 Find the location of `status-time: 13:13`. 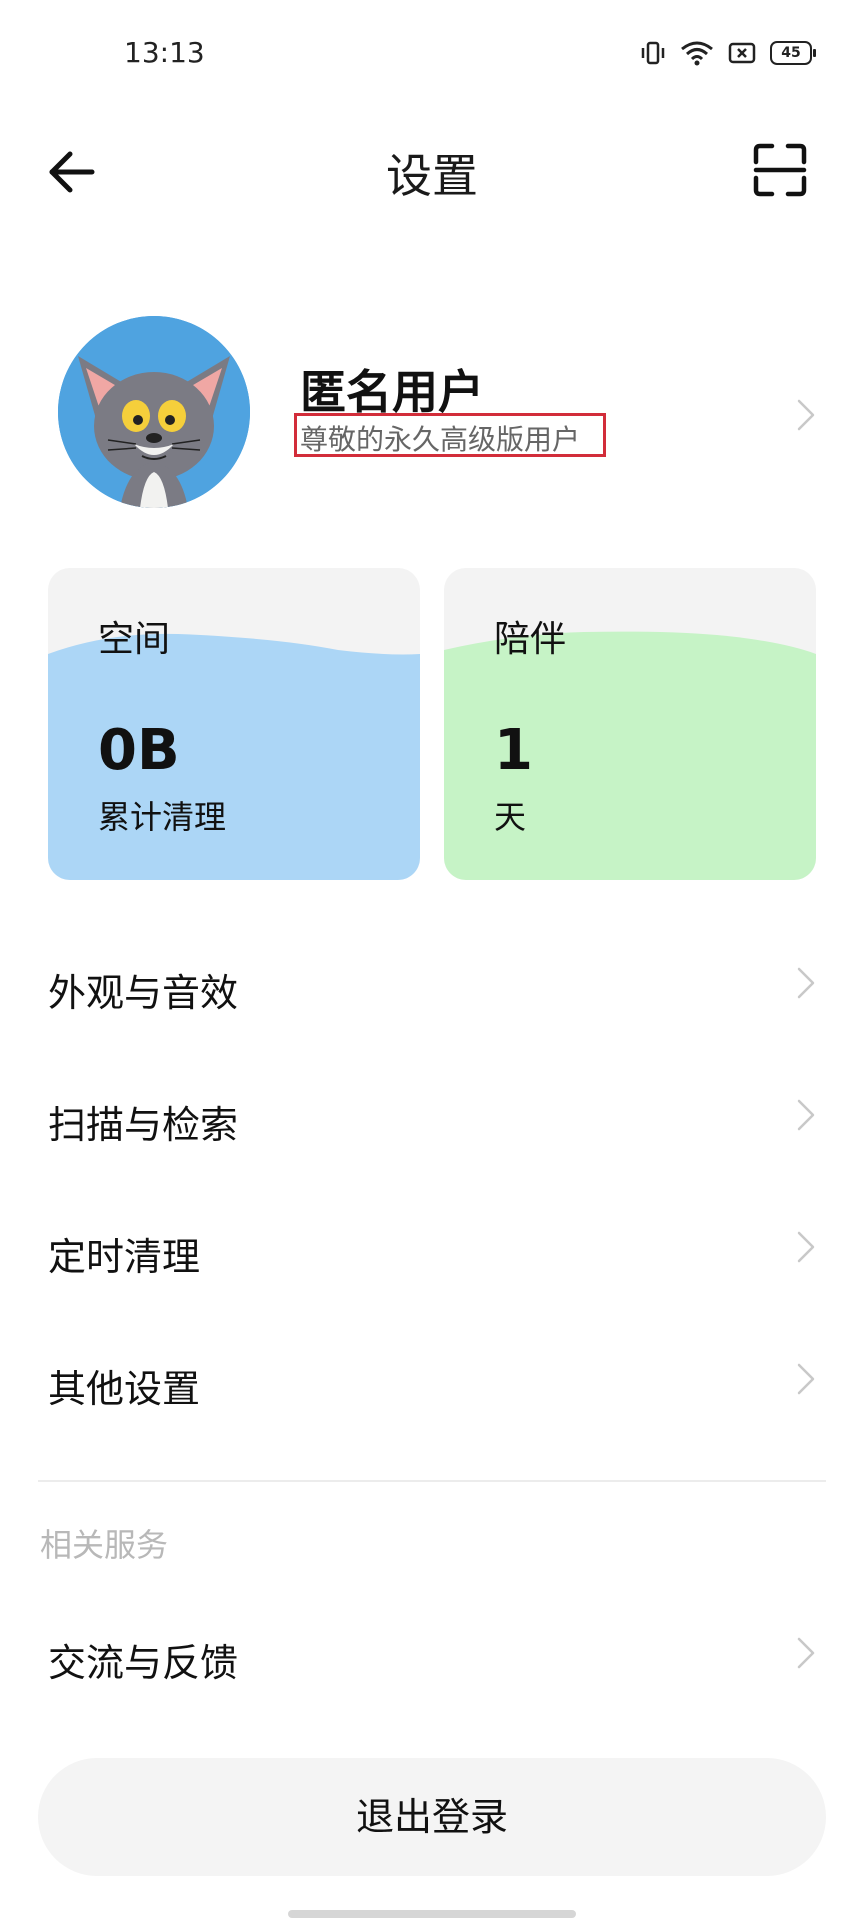

status-time: 13:13 is located at coordinates (164, 52).